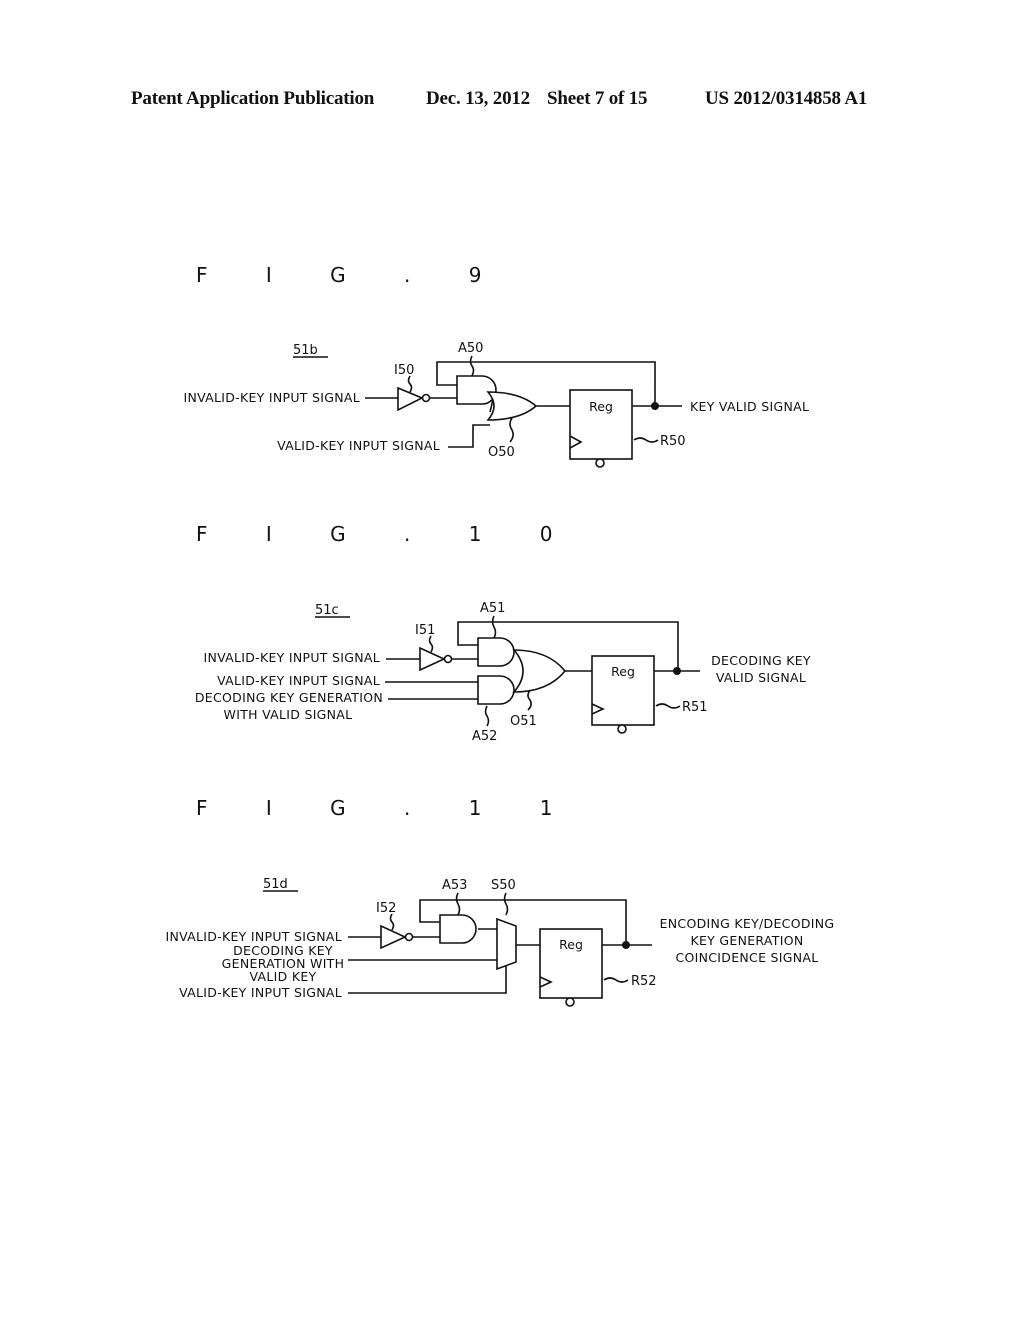 The width and height of the screenshot is (1024, 1320). What do you see at coordinates (288, 714) in the screenshot?
I see `input-decoding-key-generation-line2: WITH VALID SIGNAL` at bounding box center [288, 714].